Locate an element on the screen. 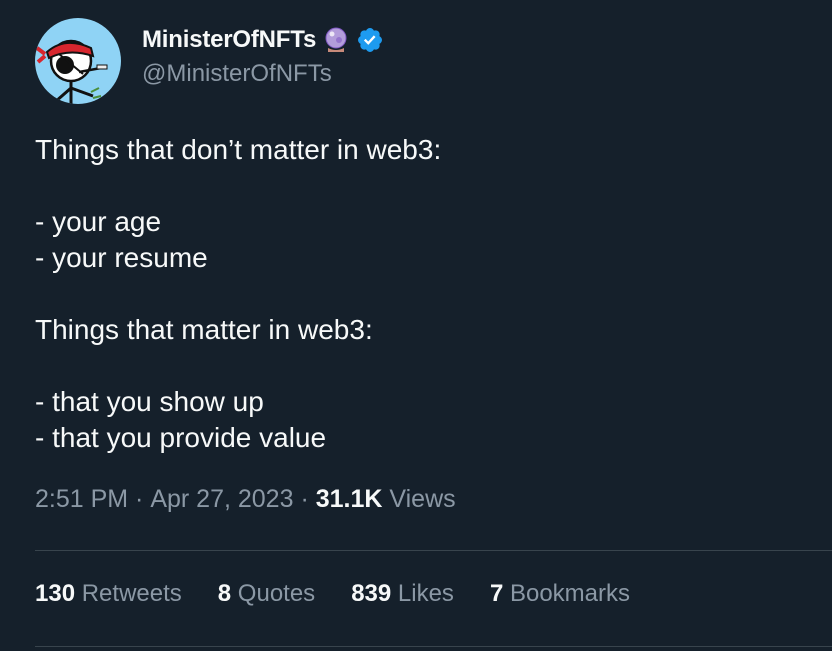 The height and width of the screenshot is (651, 832). bookmarks-stat: 7 Bookmarks is located at coordinates (560, 594).